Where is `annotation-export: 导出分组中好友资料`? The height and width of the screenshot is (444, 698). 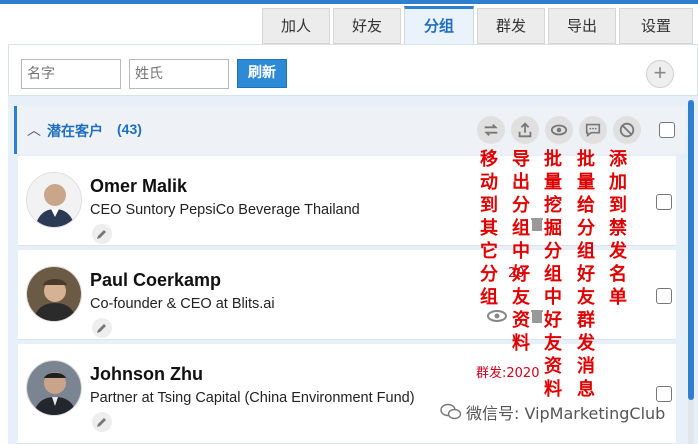 annotation-export: 导出分组中好友资料 is located at coordinates (521, 251).